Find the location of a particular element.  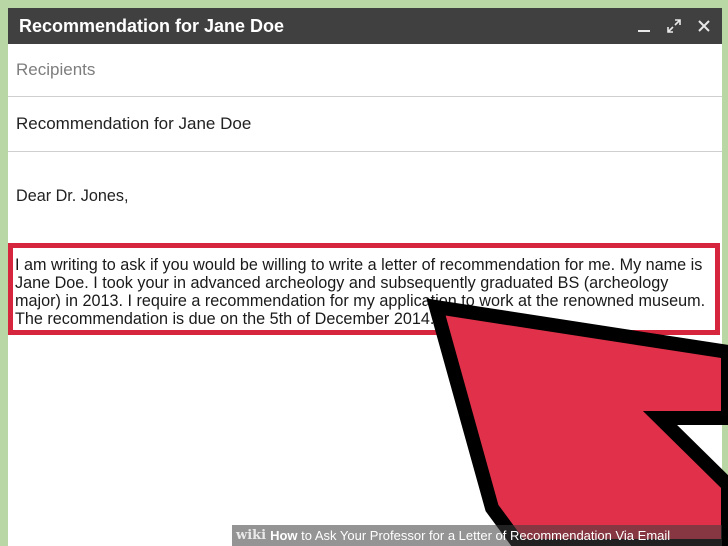

compose-titlebar: Recommendation for Jane Doe is located at coordinates (365, 26).